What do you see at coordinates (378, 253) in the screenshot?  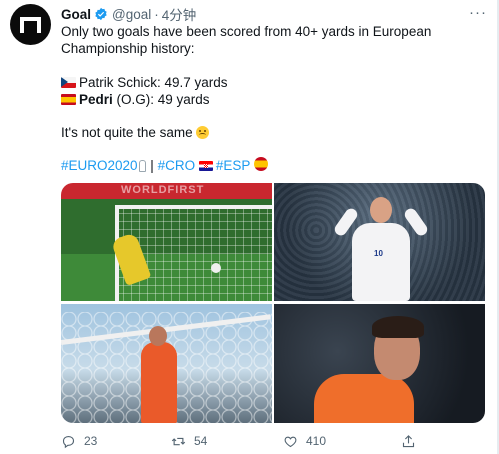 I see `shirt-number: 10` at bounding box center [378, 253].